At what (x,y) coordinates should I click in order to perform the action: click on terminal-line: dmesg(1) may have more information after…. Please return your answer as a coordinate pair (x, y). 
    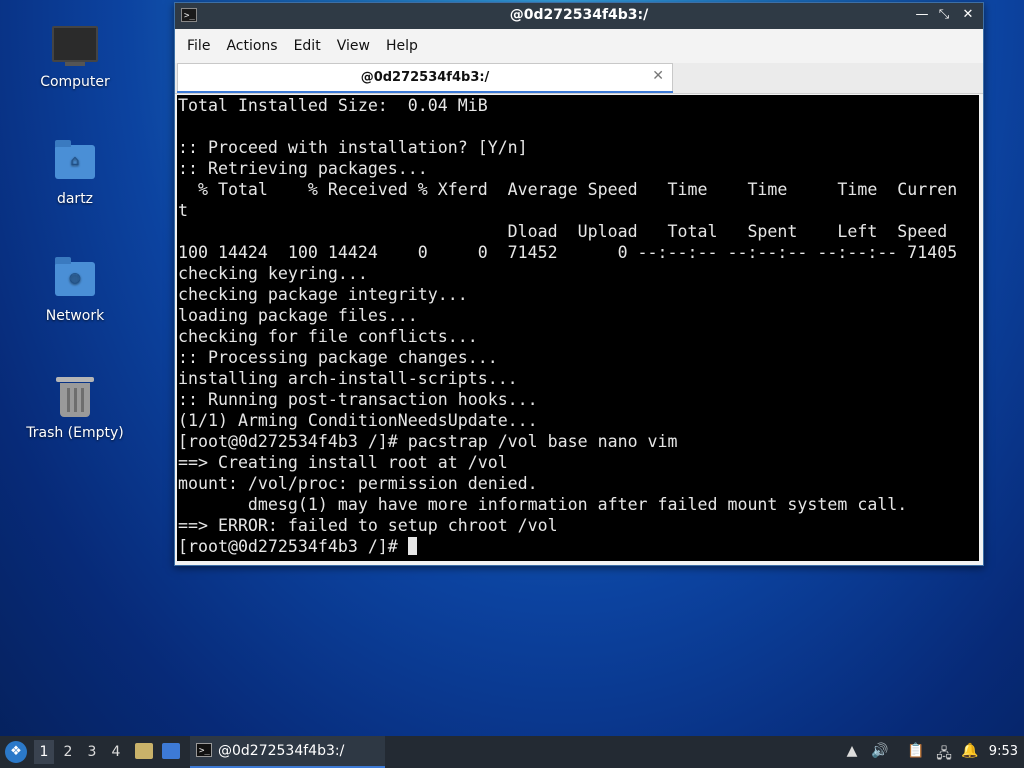
    Looking at the image, I should click on (577, 504).